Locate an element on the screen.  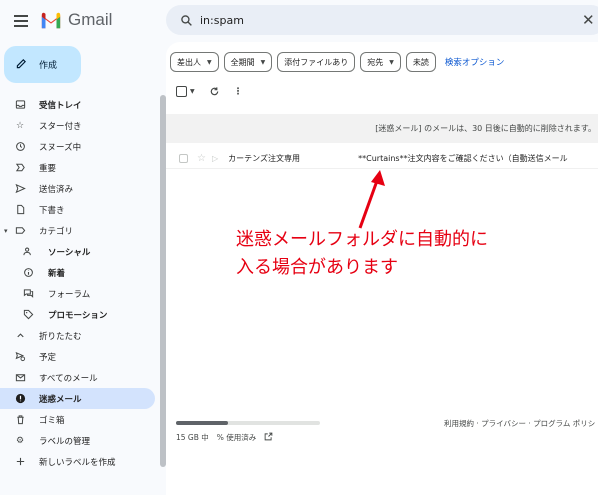
filter-unread-chip: 未読 is located at coordinates (420, 62).